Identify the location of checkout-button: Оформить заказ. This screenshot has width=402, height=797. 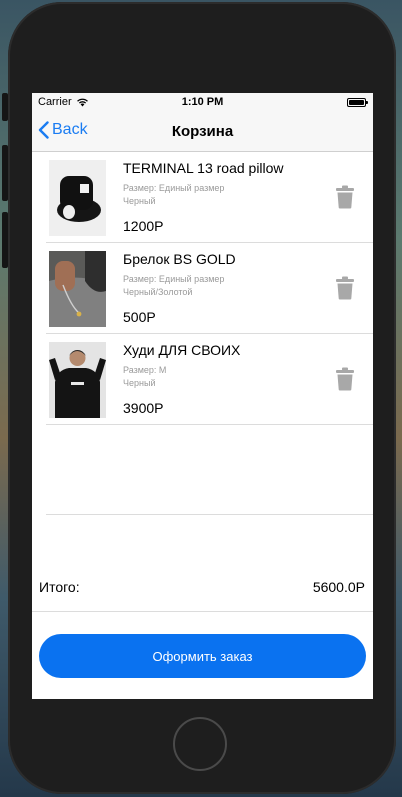
(202, 656).